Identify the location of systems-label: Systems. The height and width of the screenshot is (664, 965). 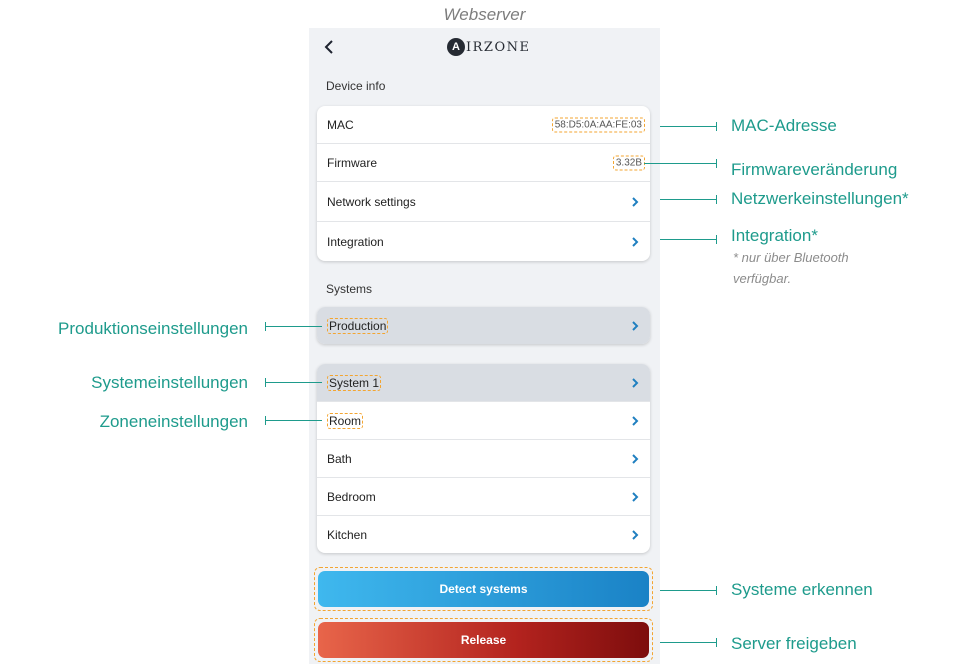
(349, 289).